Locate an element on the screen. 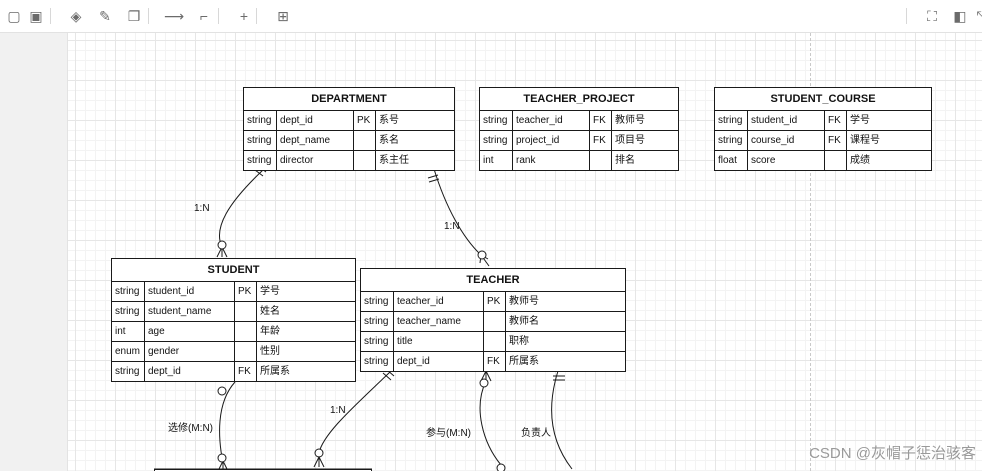  field-row: string dept_name 系名 is located at coordinates (349, 141).